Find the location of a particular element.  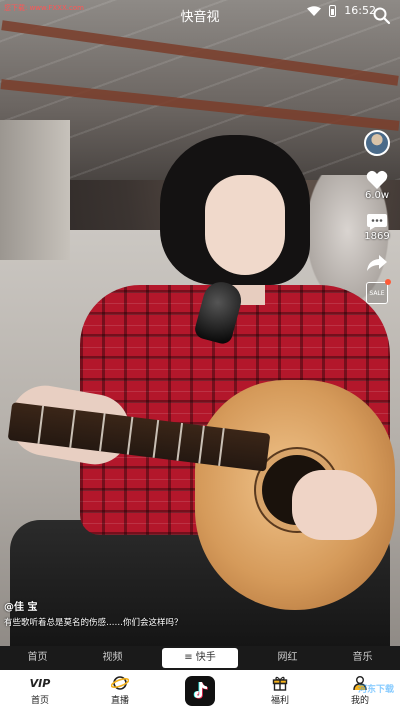

bottom-nav: VIP 首页 直播 福利 我的 is located at coordinates (200, 690).